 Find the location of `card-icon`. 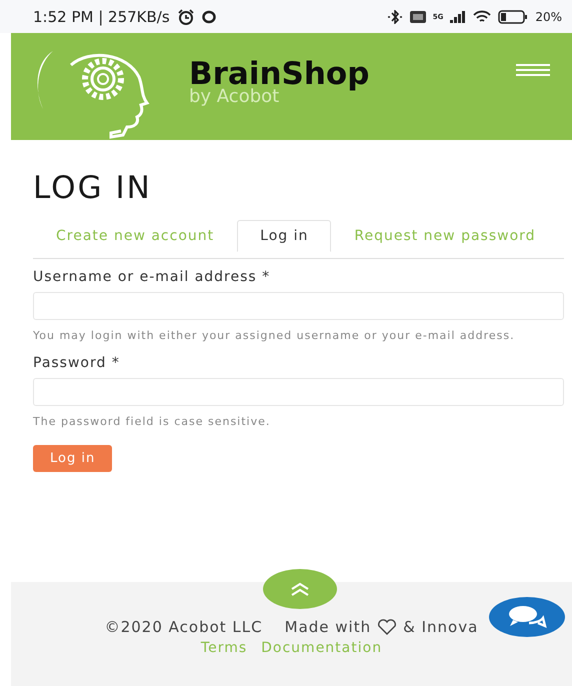

card-icon is located at coordinates (418, 16).